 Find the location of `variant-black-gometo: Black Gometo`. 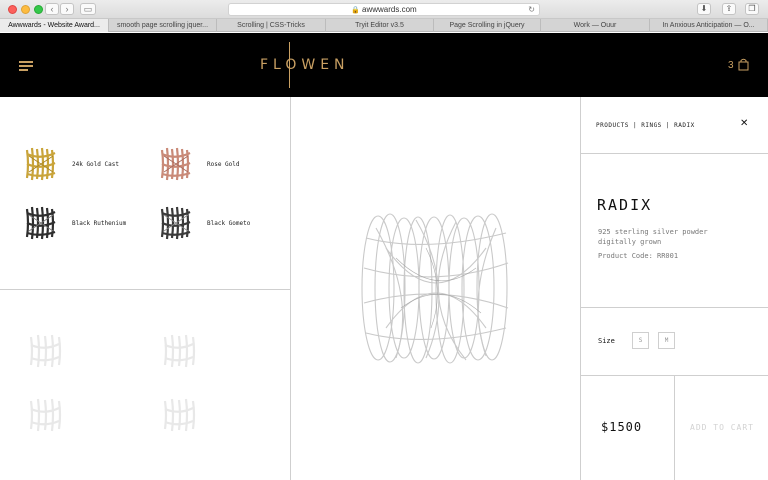

variant-black-gometo: Black Gometo is located at coordinates (223, 223).